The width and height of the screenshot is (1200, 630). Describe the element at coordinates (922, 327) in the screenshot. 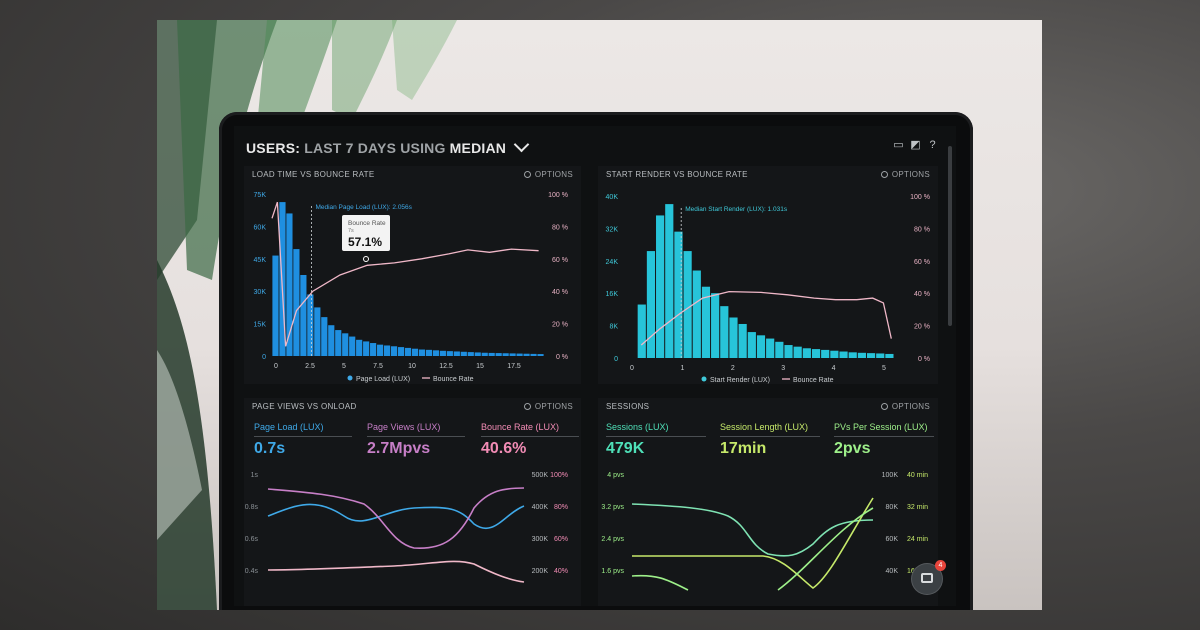

I see `y-axis-right-tick: 20 %` at that location.